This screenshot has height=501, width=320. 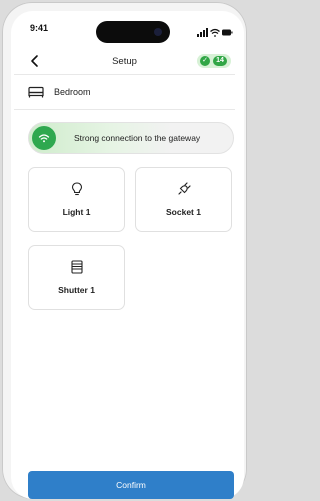 What do you see at coordinates (76, 199) in the screenshot?
I see `device-card-light: Light 1` at bounding box center [76, 199].